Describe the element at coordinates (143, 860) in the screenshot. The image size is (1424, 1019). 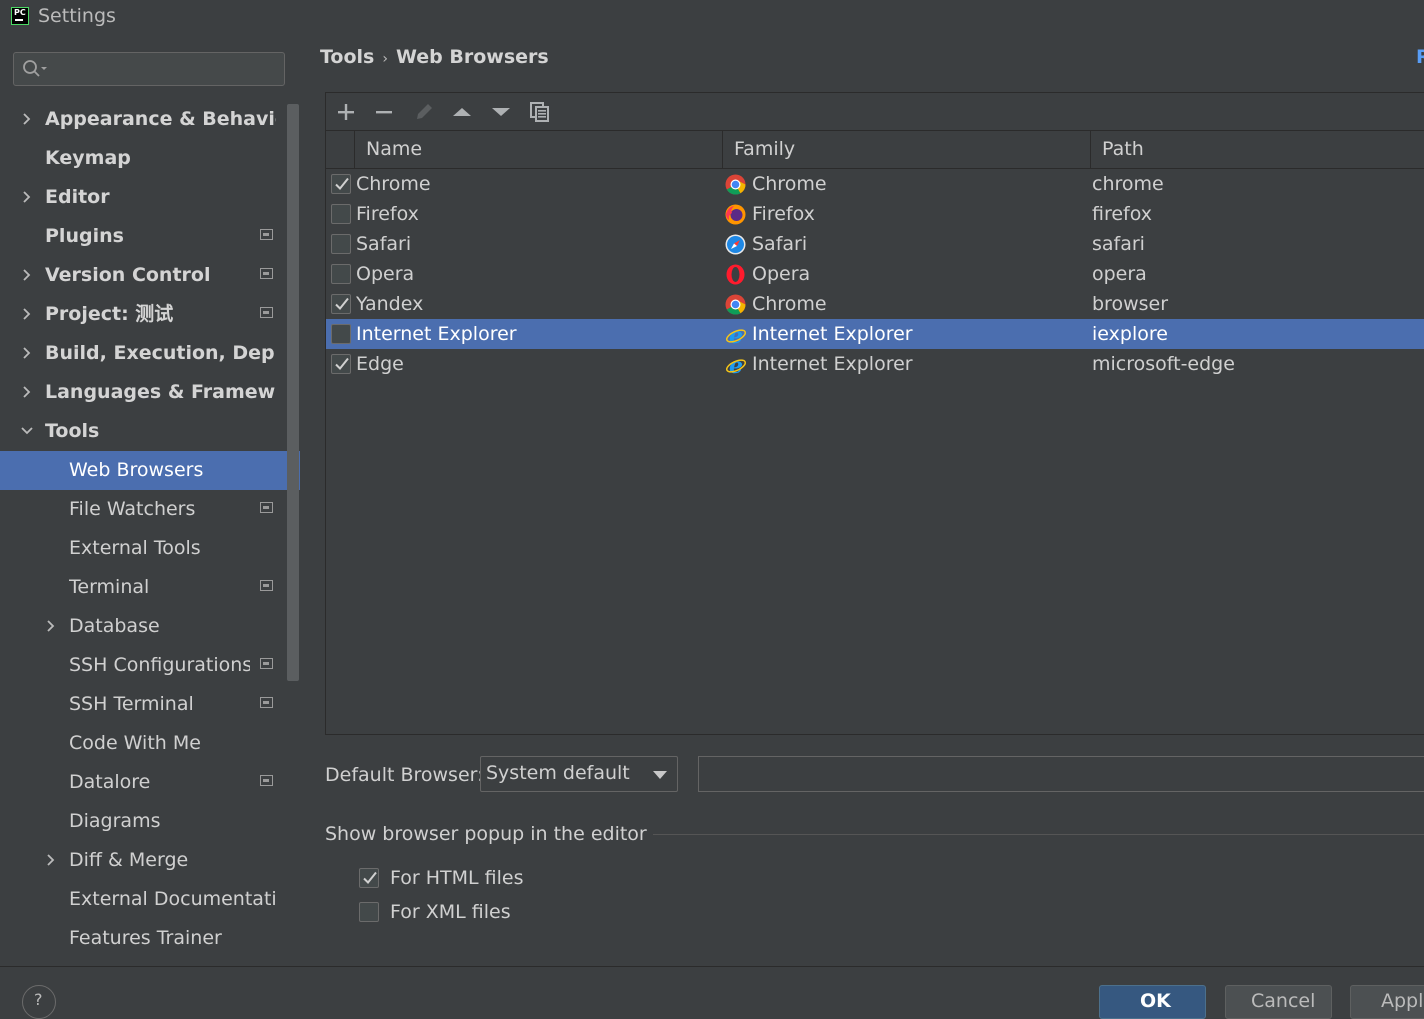
I see `sidebar-item: Diff & Merge` at that location.